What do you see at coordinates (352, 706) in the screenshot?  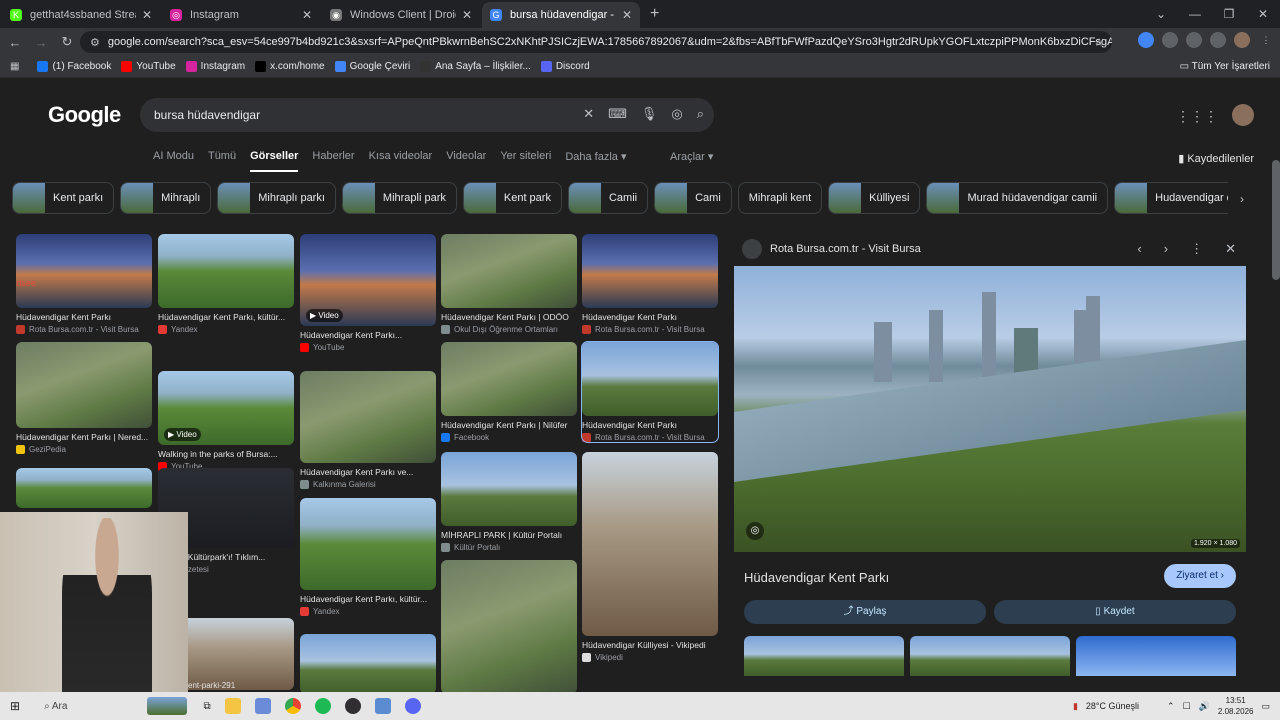 I see `obs-icon` at bounding box center [352, 706].